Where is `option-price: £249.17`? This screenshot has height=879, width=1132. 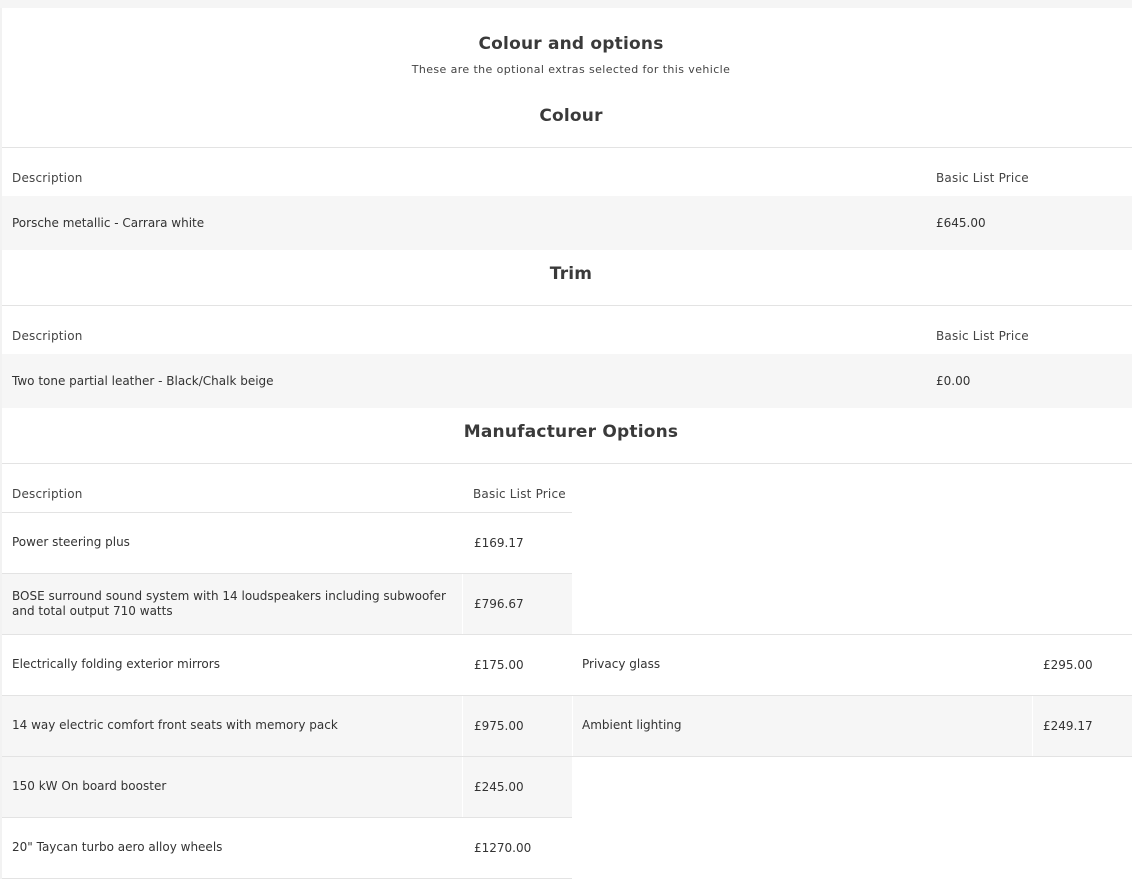 option-price: £249.17 is located at coordinates (1068, 726).